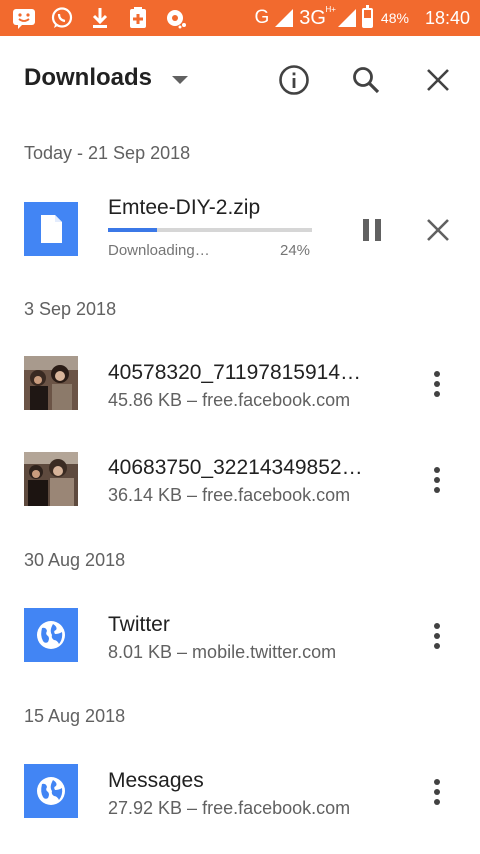  What do you see at coordinates (184, 207) in the screenshot?
I see `download-file-name: Emtee-DIY-2.zip` at bounding box center [184, 207].